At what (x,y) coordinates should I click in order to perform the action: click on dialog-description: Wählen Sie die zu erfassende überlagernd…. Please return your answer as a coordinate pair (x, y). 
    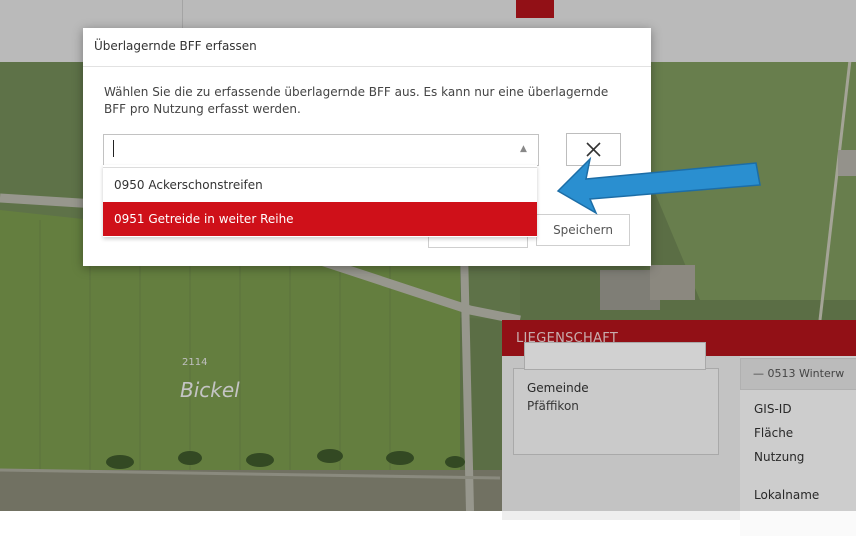
    Looking at the image, I should click on (356, 100).